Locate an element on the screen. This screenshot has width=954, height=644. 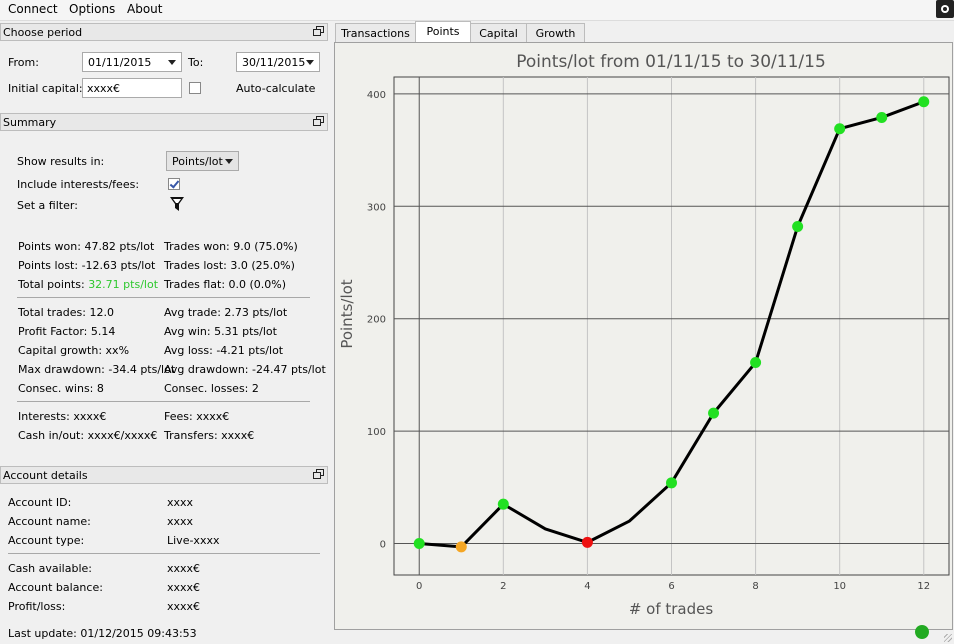
points-lost: Points lost: -12.63 pts/lot is located at coordinates (87, 265).